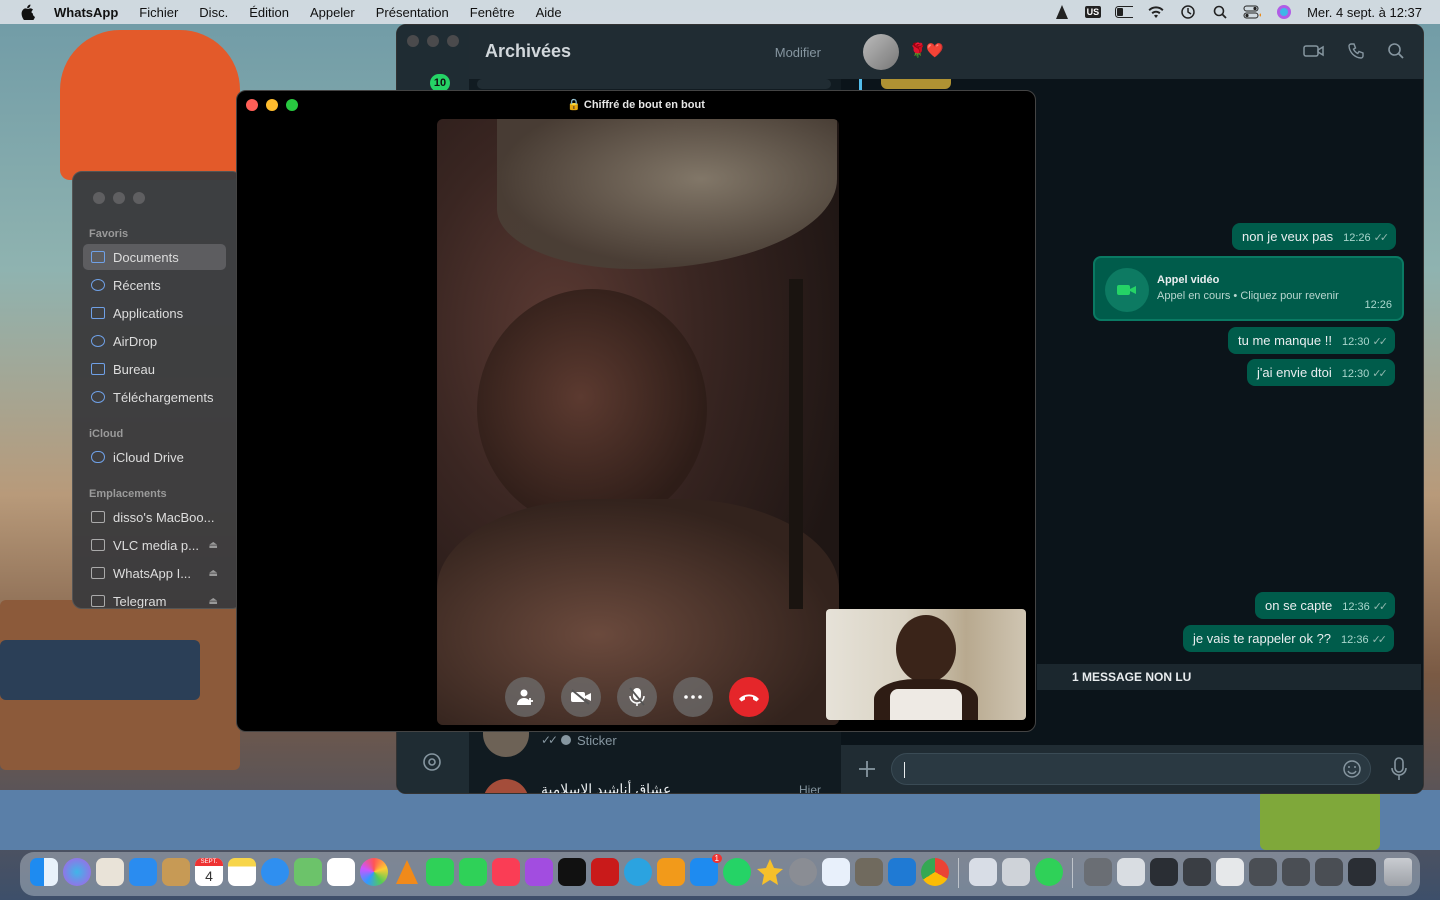 The image size is (1440, 900). What do you see at coordinates (1016, 872) in the screenshot?
I see `disk-utility-dock-icon` at bounding box center [1016, 872].